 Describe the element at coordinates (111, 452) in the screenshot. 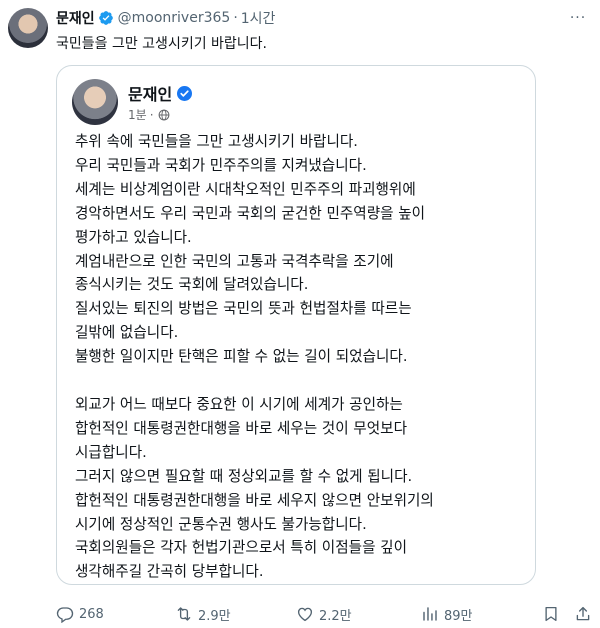

I see `post-body-line: 시급합니다.` at that location.